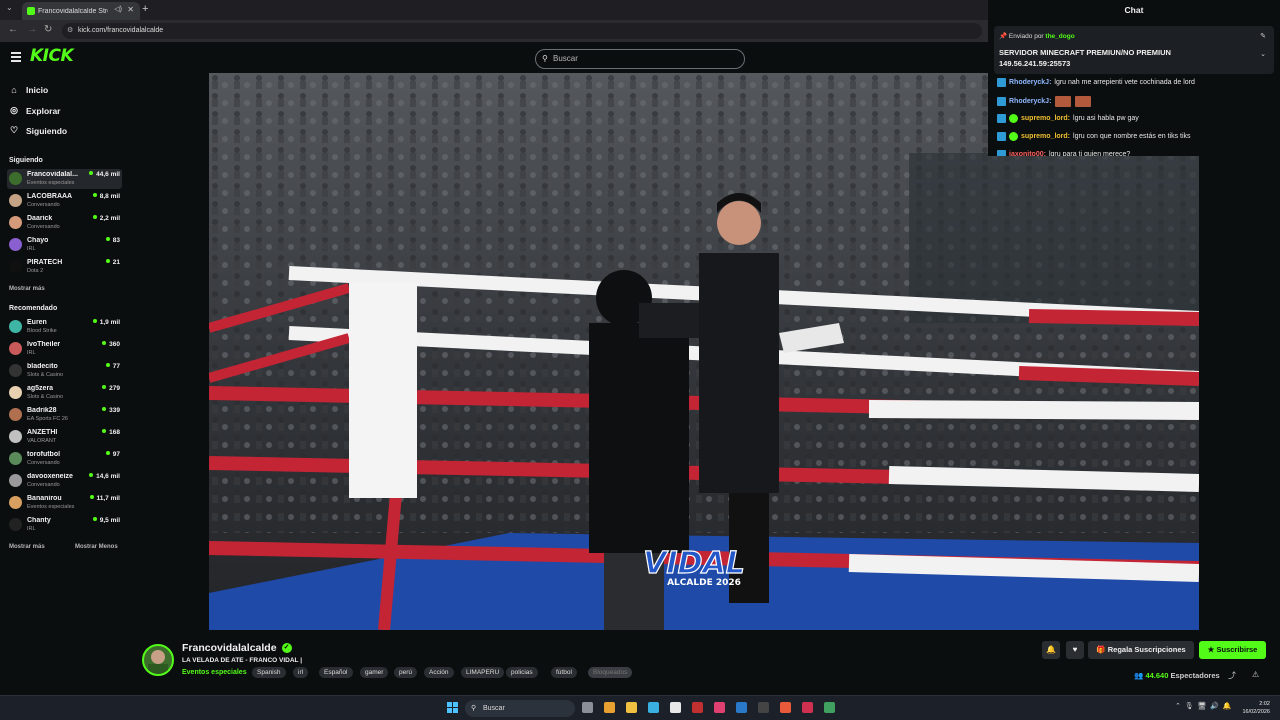 The height and width of the screenshot is (720, 1280). Describe the element at coordinates (1263, 54) in the screenshot. I see `chevron-down-icon: ⌄` at that location.